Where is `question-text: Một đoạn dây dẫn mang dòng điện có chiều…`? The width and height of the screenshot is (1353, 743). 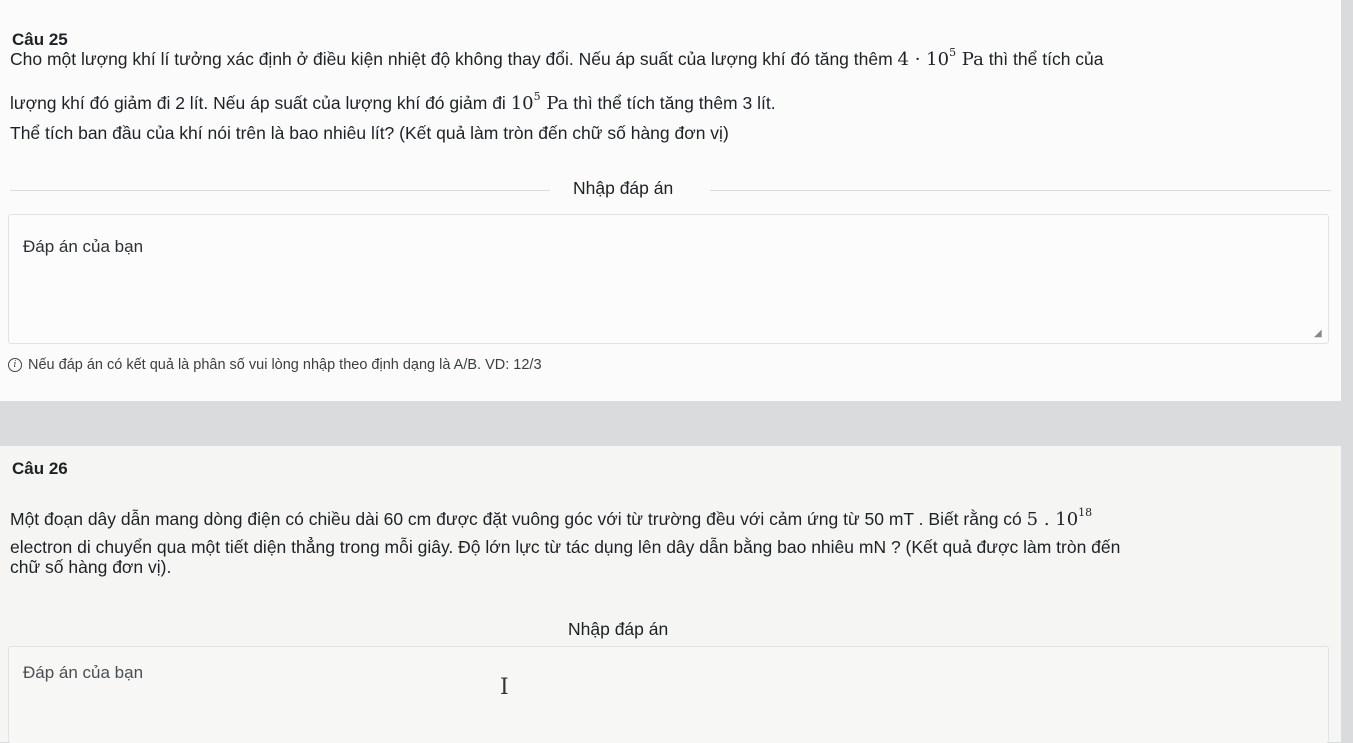
question-text: Một đoạn dây dẫn mang dòng điện có chiều… is located at coordinates (518, 519).